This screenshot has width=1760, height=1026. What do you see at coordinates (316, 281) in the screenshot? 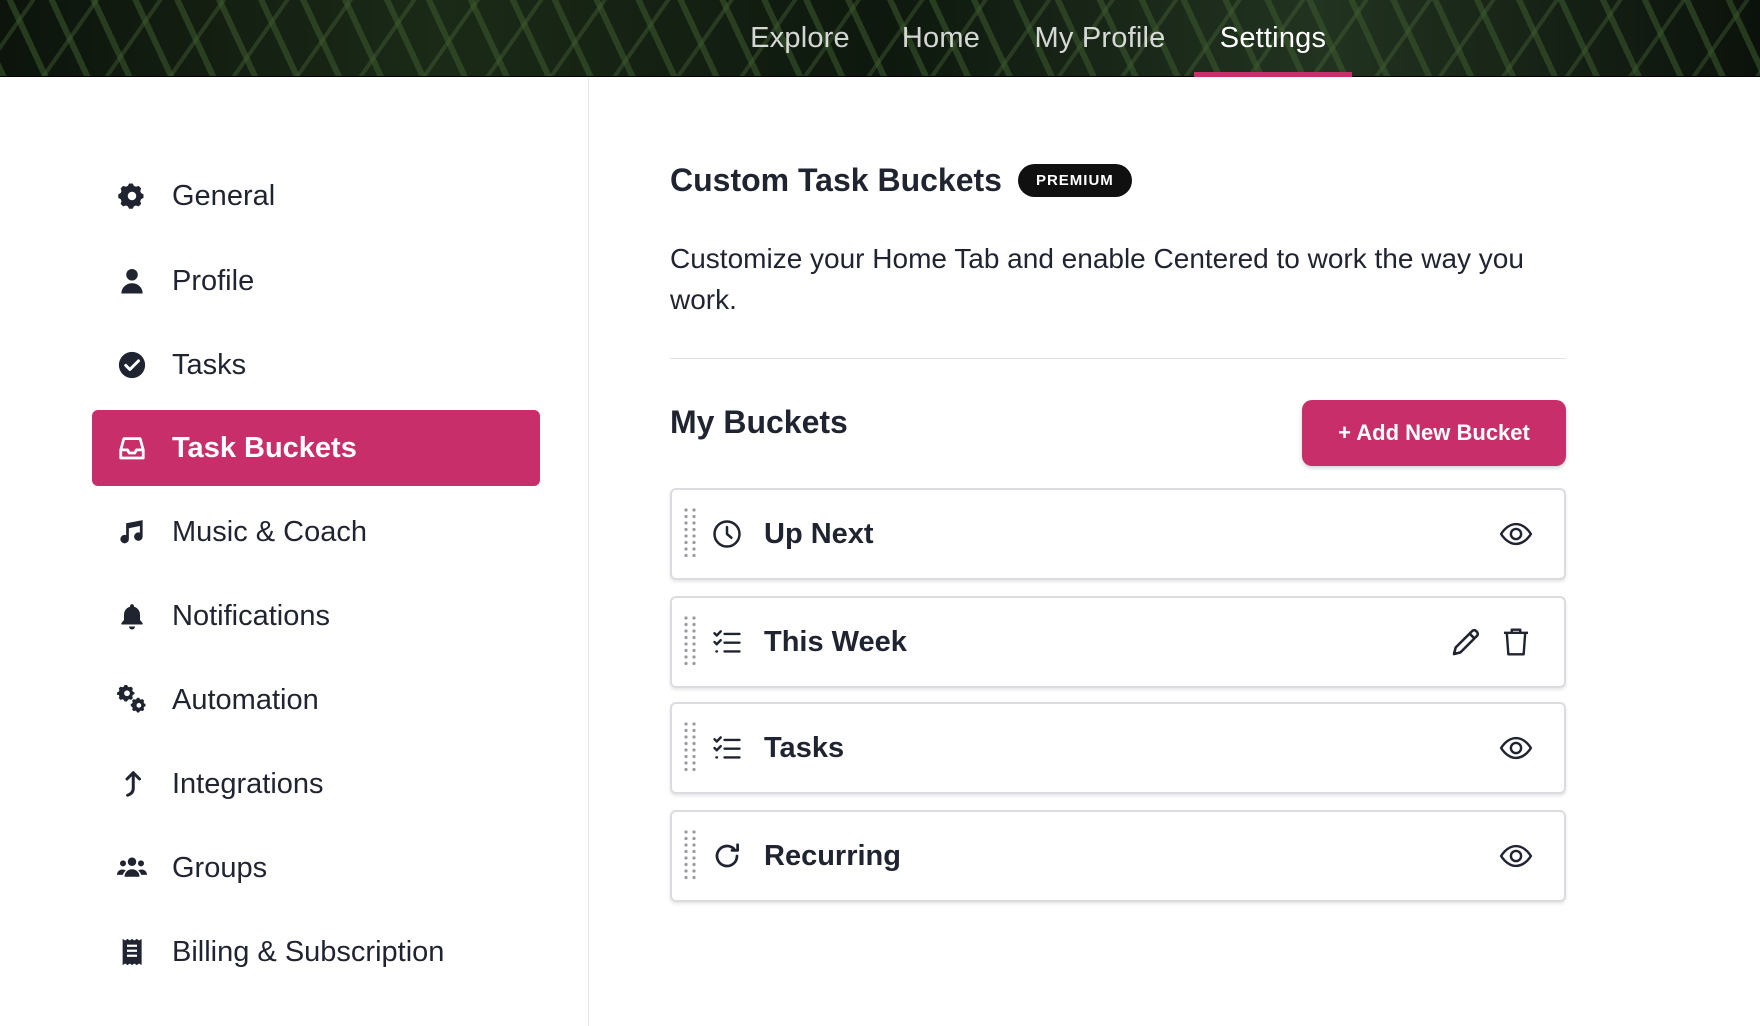
I see `sidebar-item-profile: Profile` at bounding box center [316, 281].